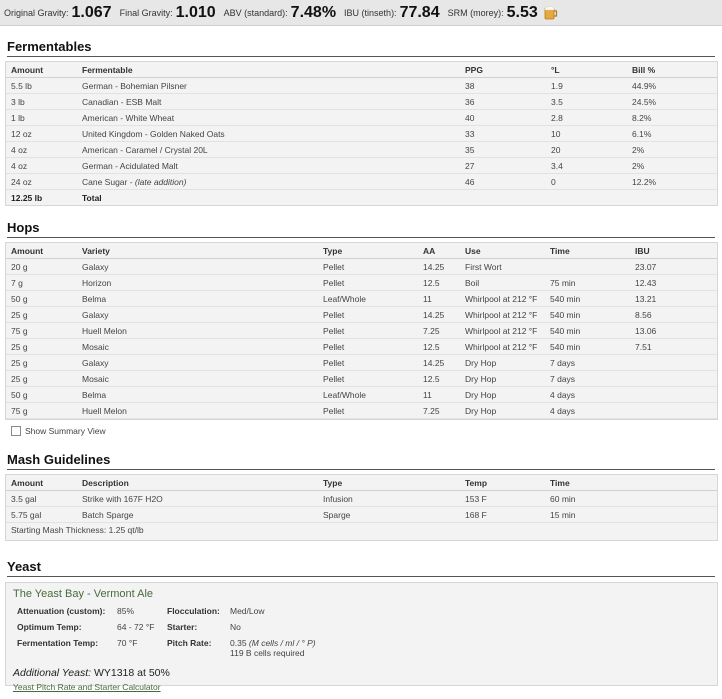 The width and height of the screenshot is (722, 699). I want to click on attenuation-label: Attenuation (custom):, so click(61, 611).